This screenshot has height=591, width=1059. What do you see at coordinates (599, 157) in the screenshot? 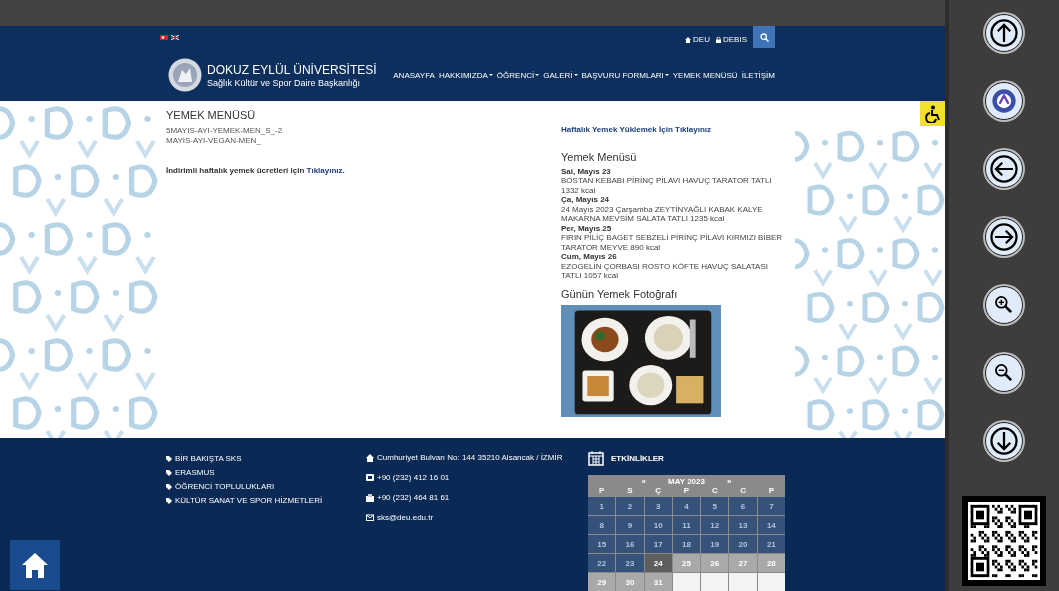
I see `menu-heading: Yemek Menüsü` at bounding box center [599, 157].